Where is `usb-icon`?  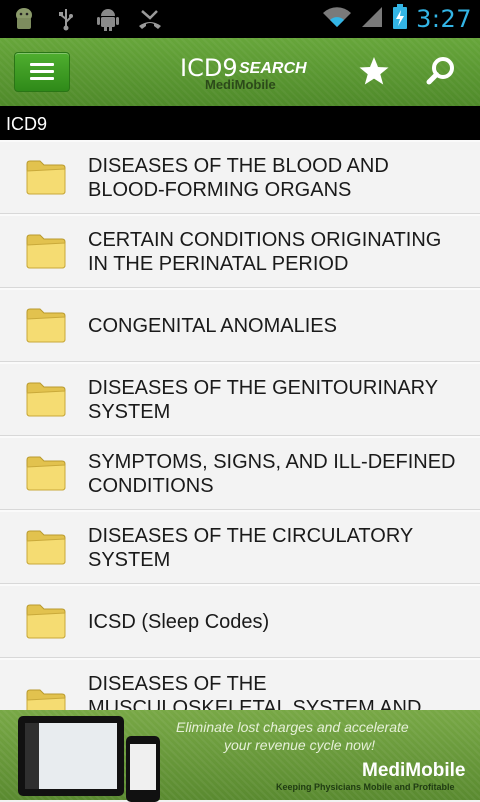 usb-icon is located at coordinates (66, 19).